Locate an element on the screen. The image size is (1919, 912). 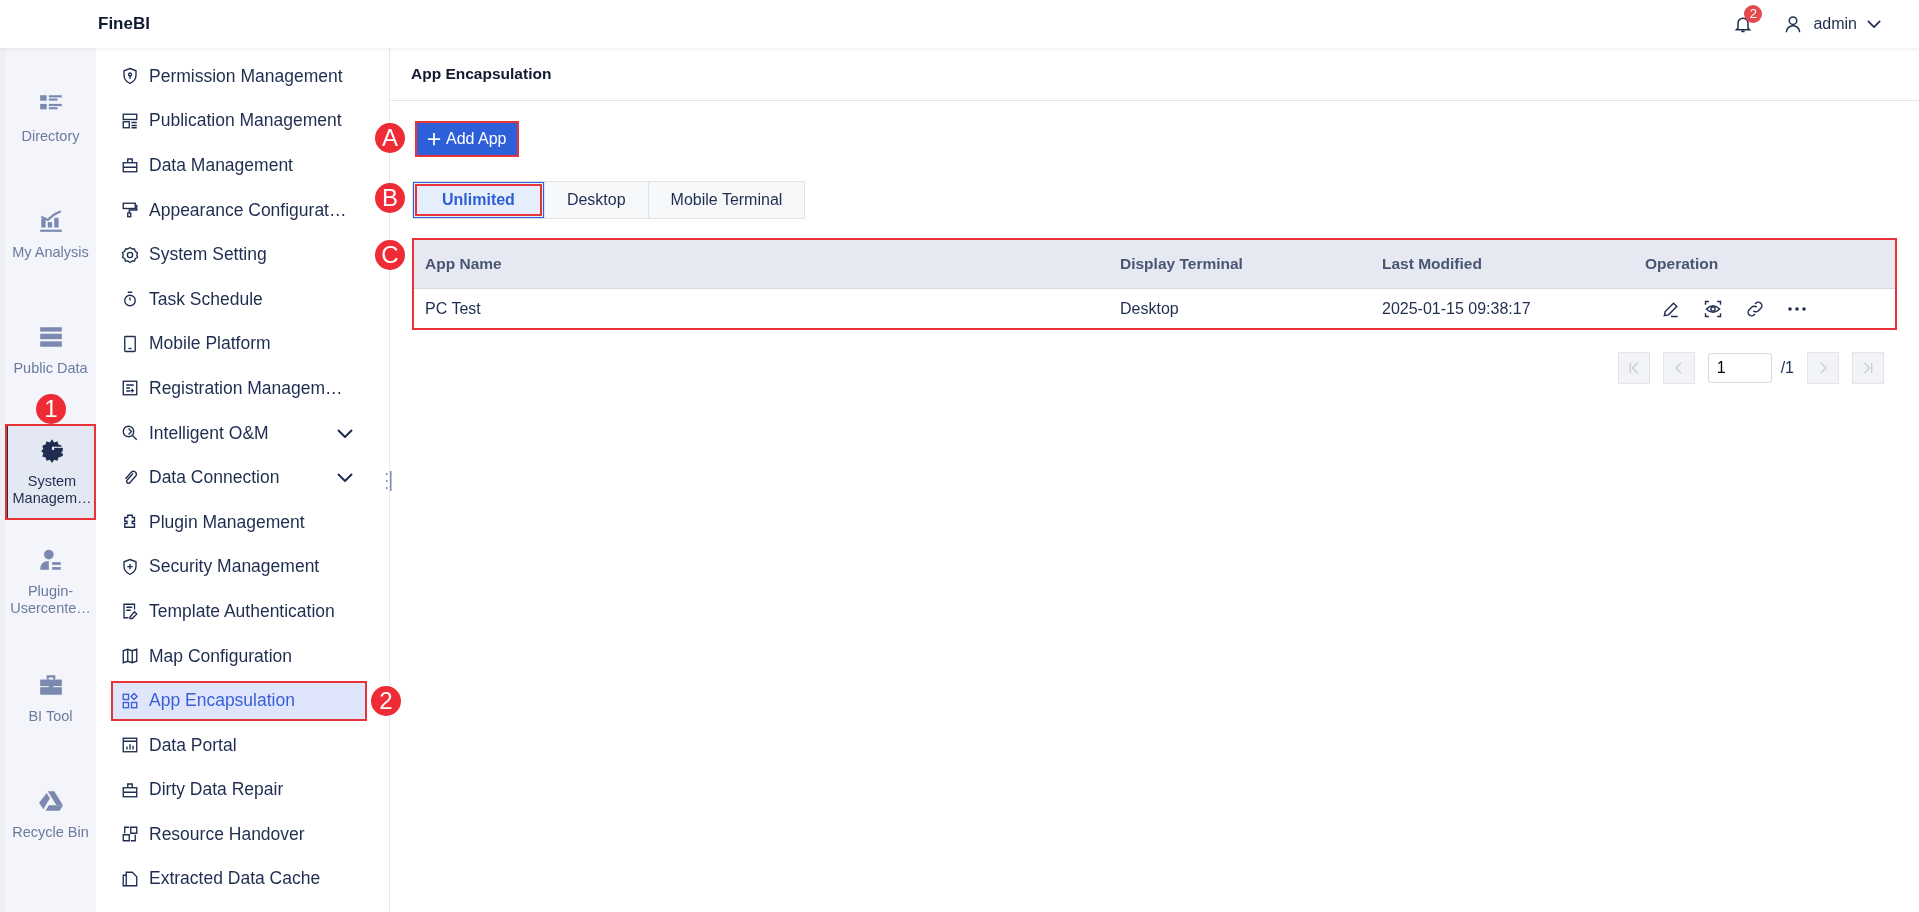
callout-marker: 1 is located at coordinates (51, 409).